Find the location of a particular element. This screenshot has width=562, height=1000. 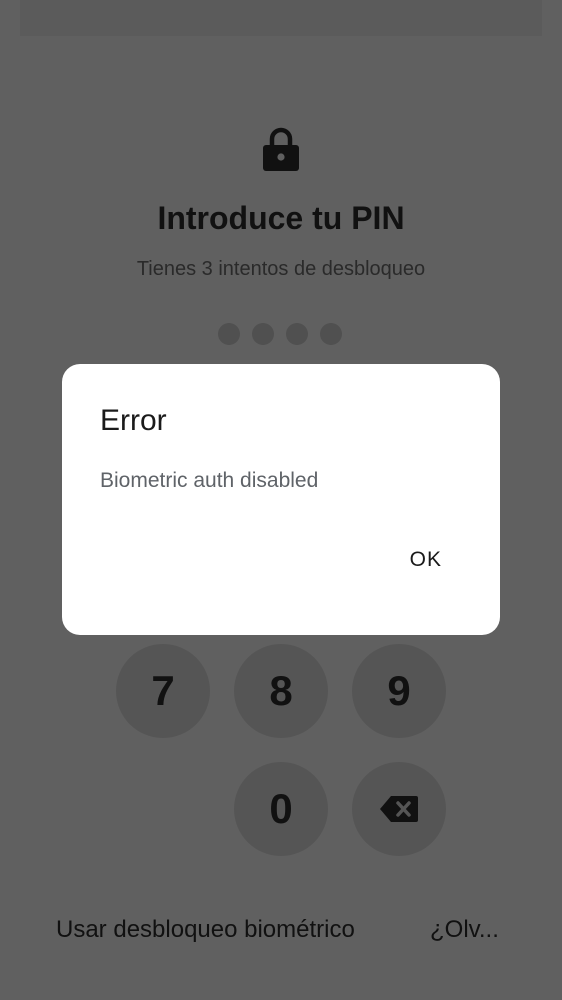

biometric-unlock-link: Usar desbloqueo biométrico is located at coordinates (205, 930).